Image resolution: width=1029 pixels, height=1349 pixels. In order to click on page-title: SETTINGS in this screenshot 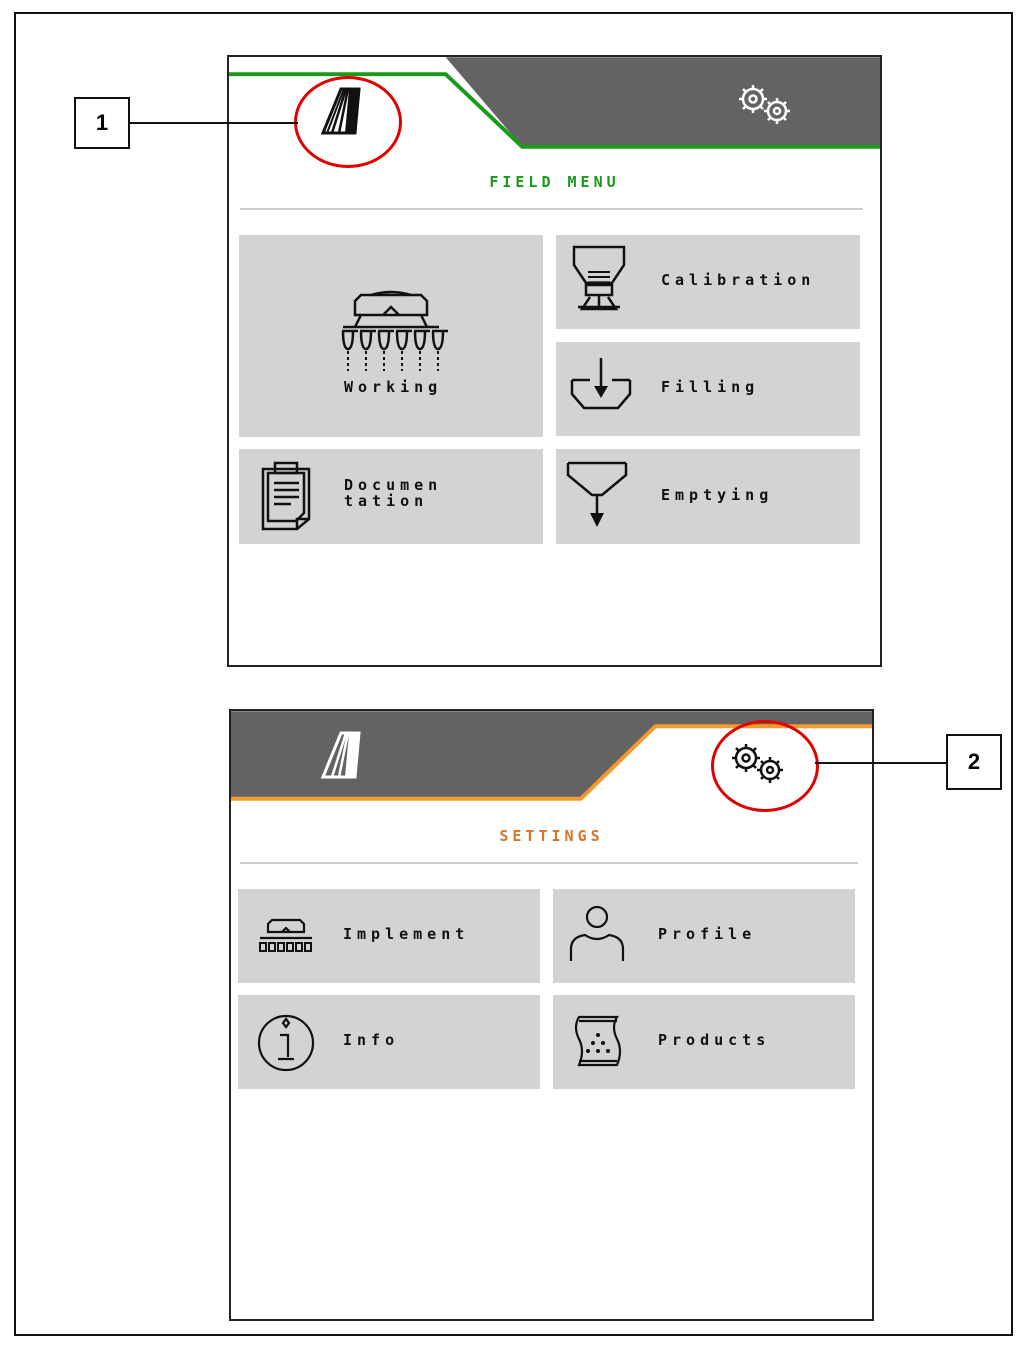, I will do `click(551, 836)`.